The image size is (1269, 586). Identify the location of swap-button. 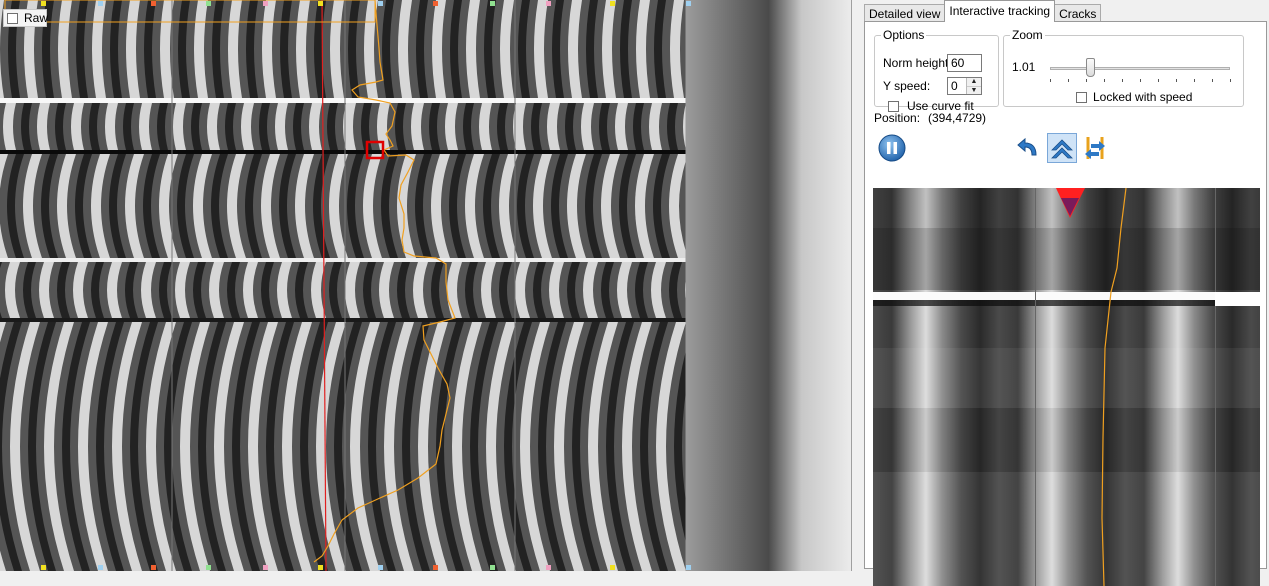
(1095, 148).